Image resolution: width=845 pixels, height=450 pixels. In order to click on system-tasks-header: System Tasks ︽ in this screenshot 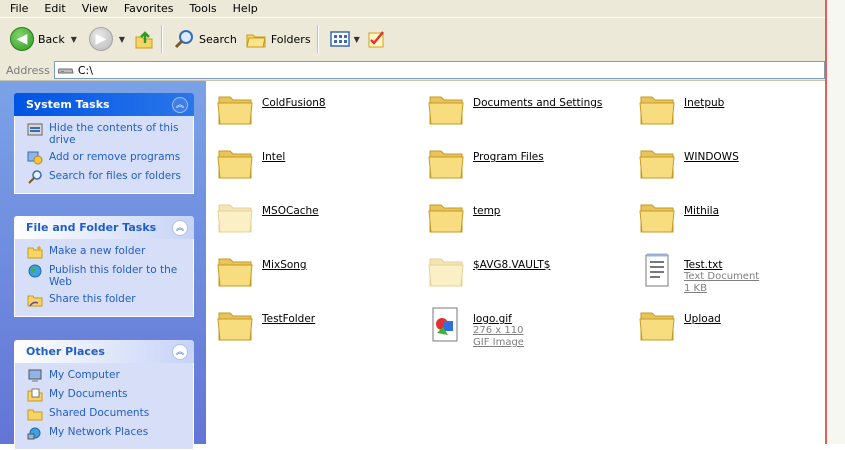, I will do `click(104, 104)`.